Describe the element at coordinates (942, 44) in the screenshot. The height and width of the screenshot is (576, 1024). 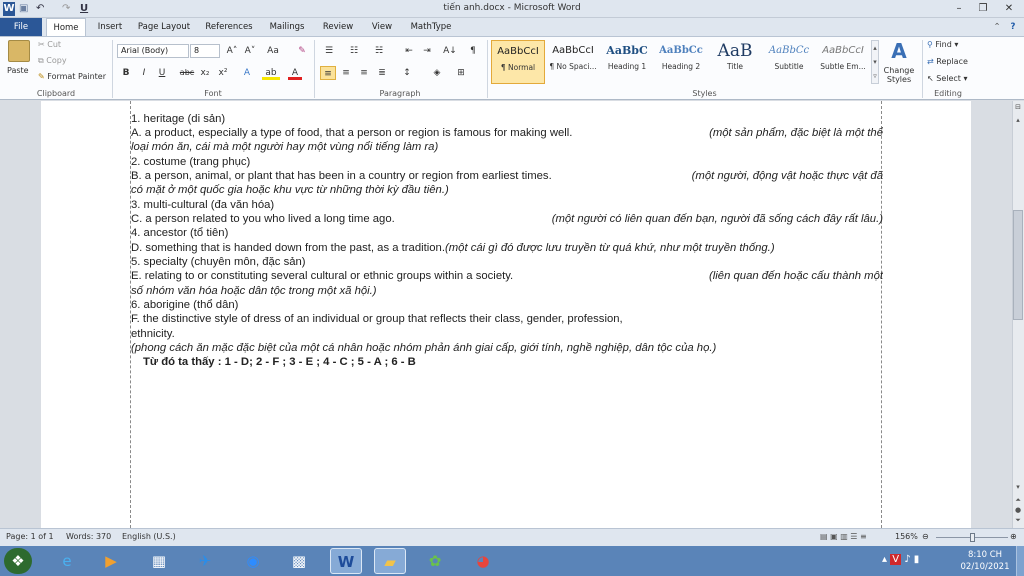
I see `find-button: ⚲ Find ▾` at that location.